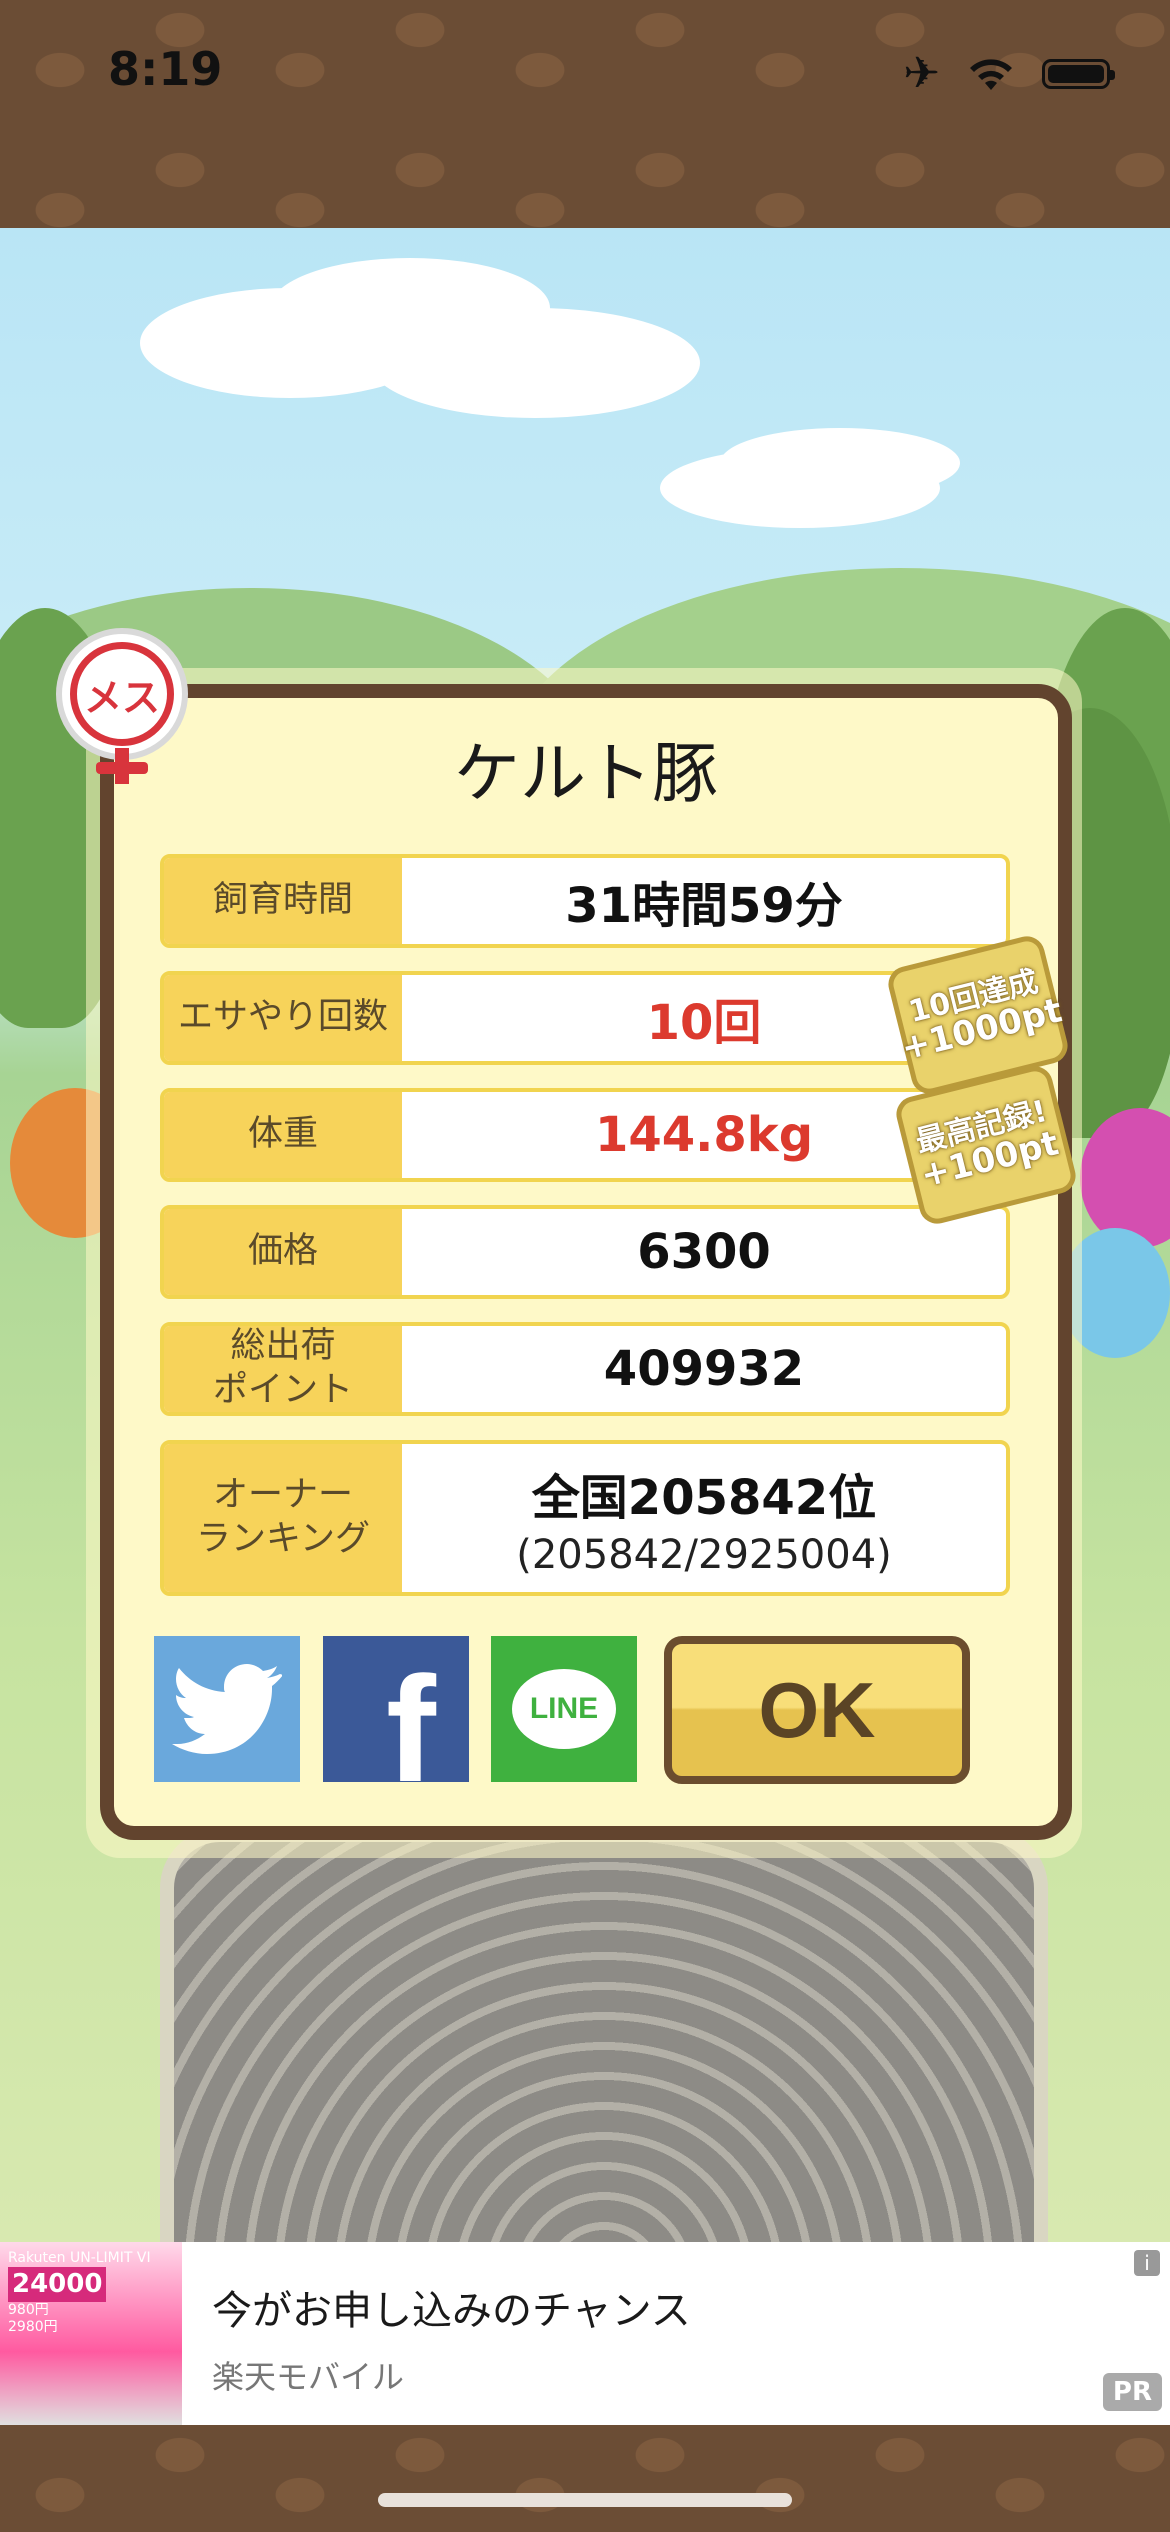  I want to click on ok-button: OK, so click(817, 1710).